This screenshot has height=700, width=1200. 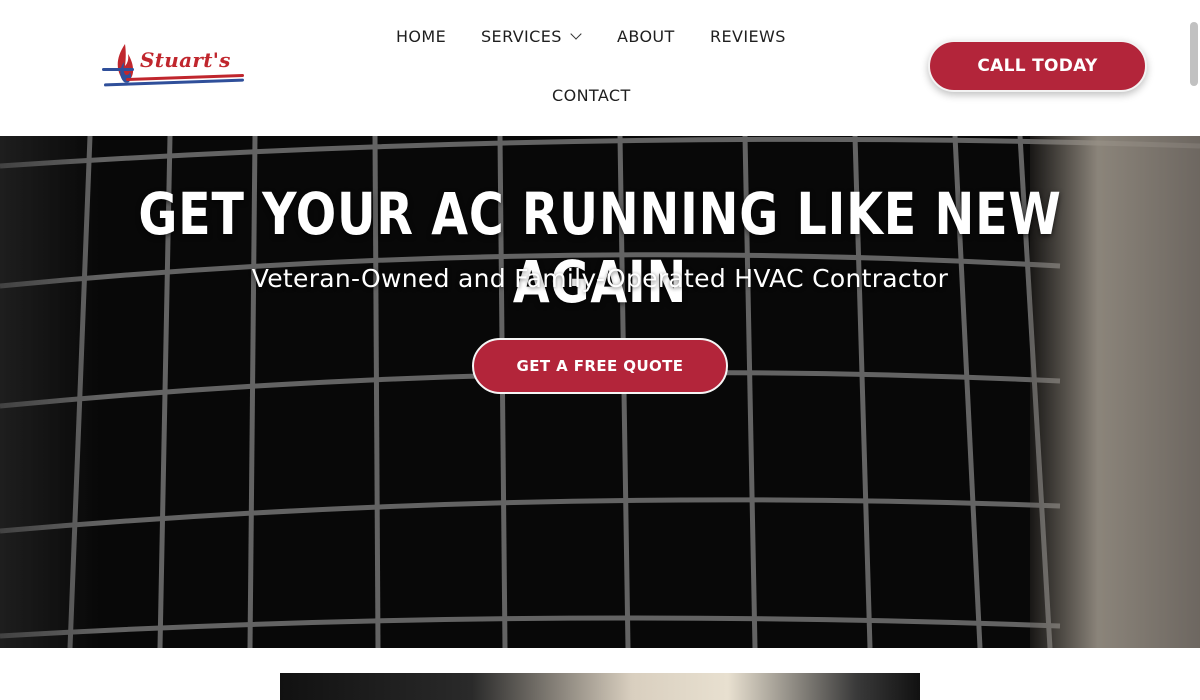 I want to click on hero-title: GET YOUR AC RUNNING LIKE NEW AGAIN, so click(x=600, y=248).